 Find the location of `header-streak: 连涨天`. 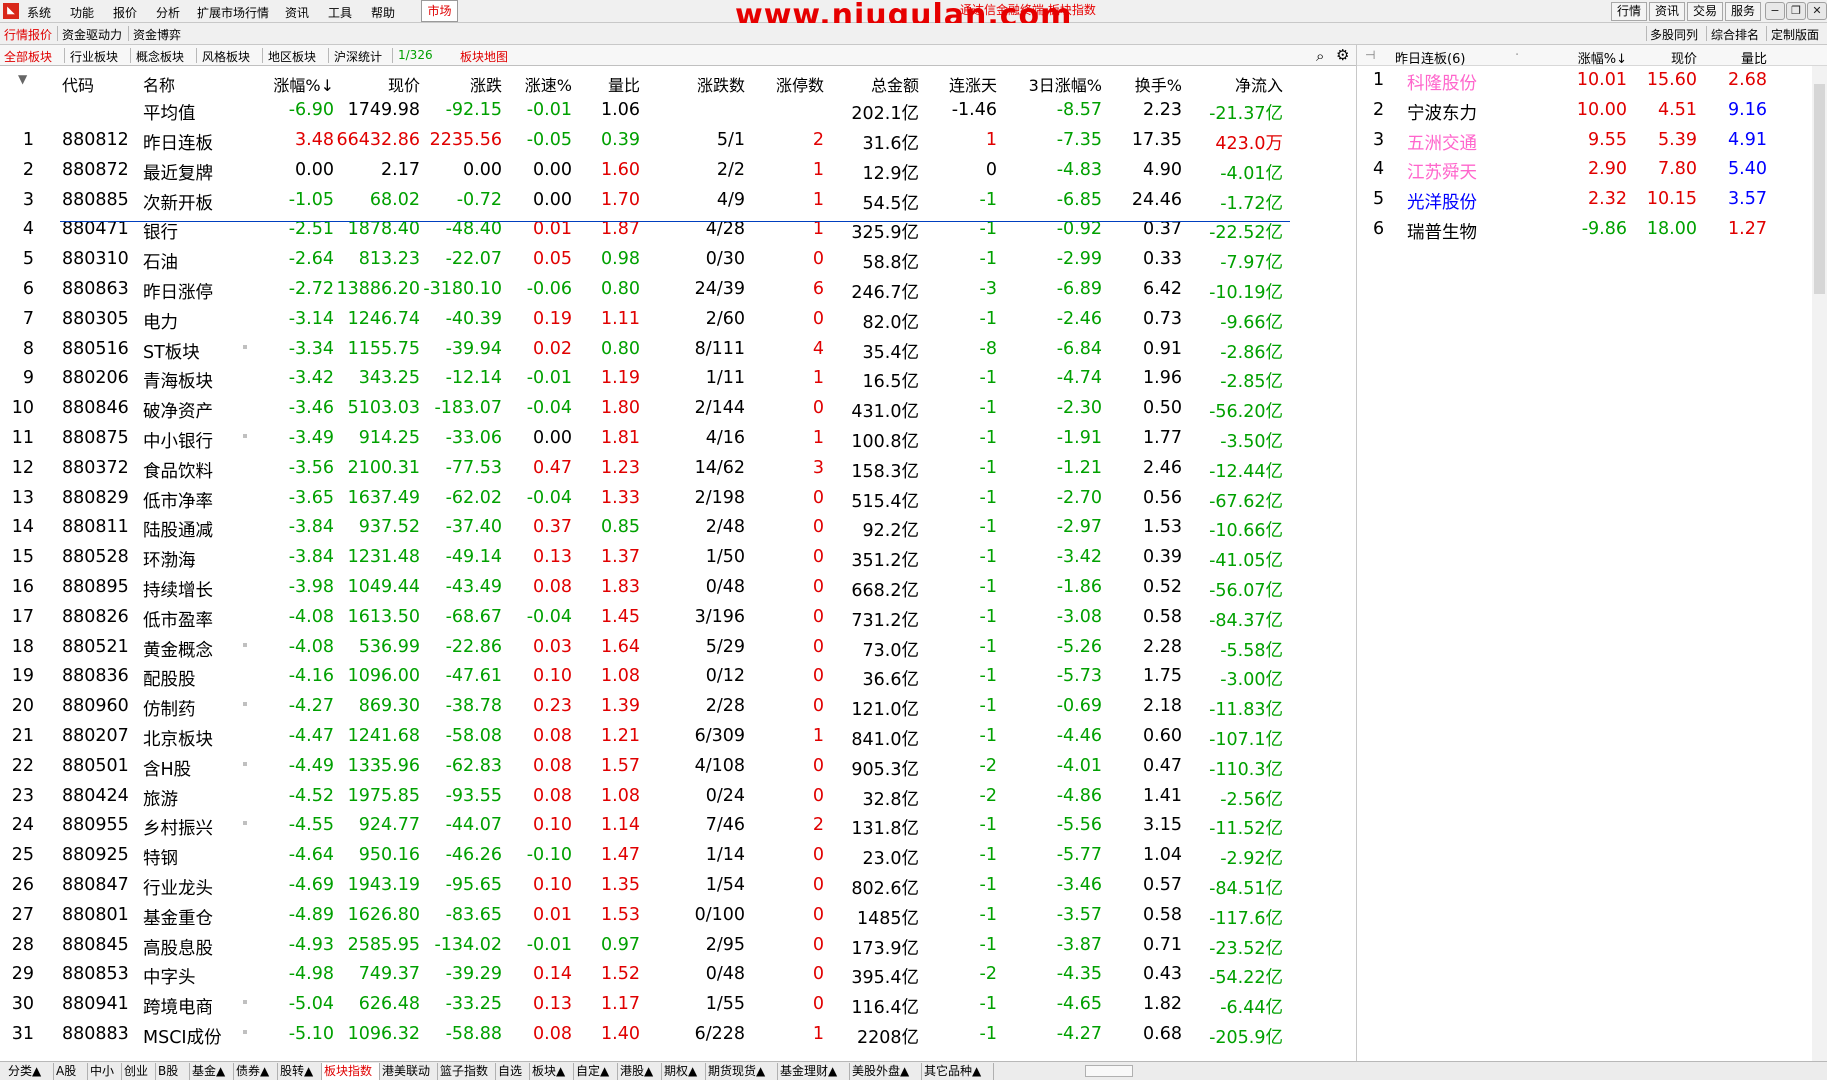

header-streak: 连涨天 is located at coordinates (952, 84).